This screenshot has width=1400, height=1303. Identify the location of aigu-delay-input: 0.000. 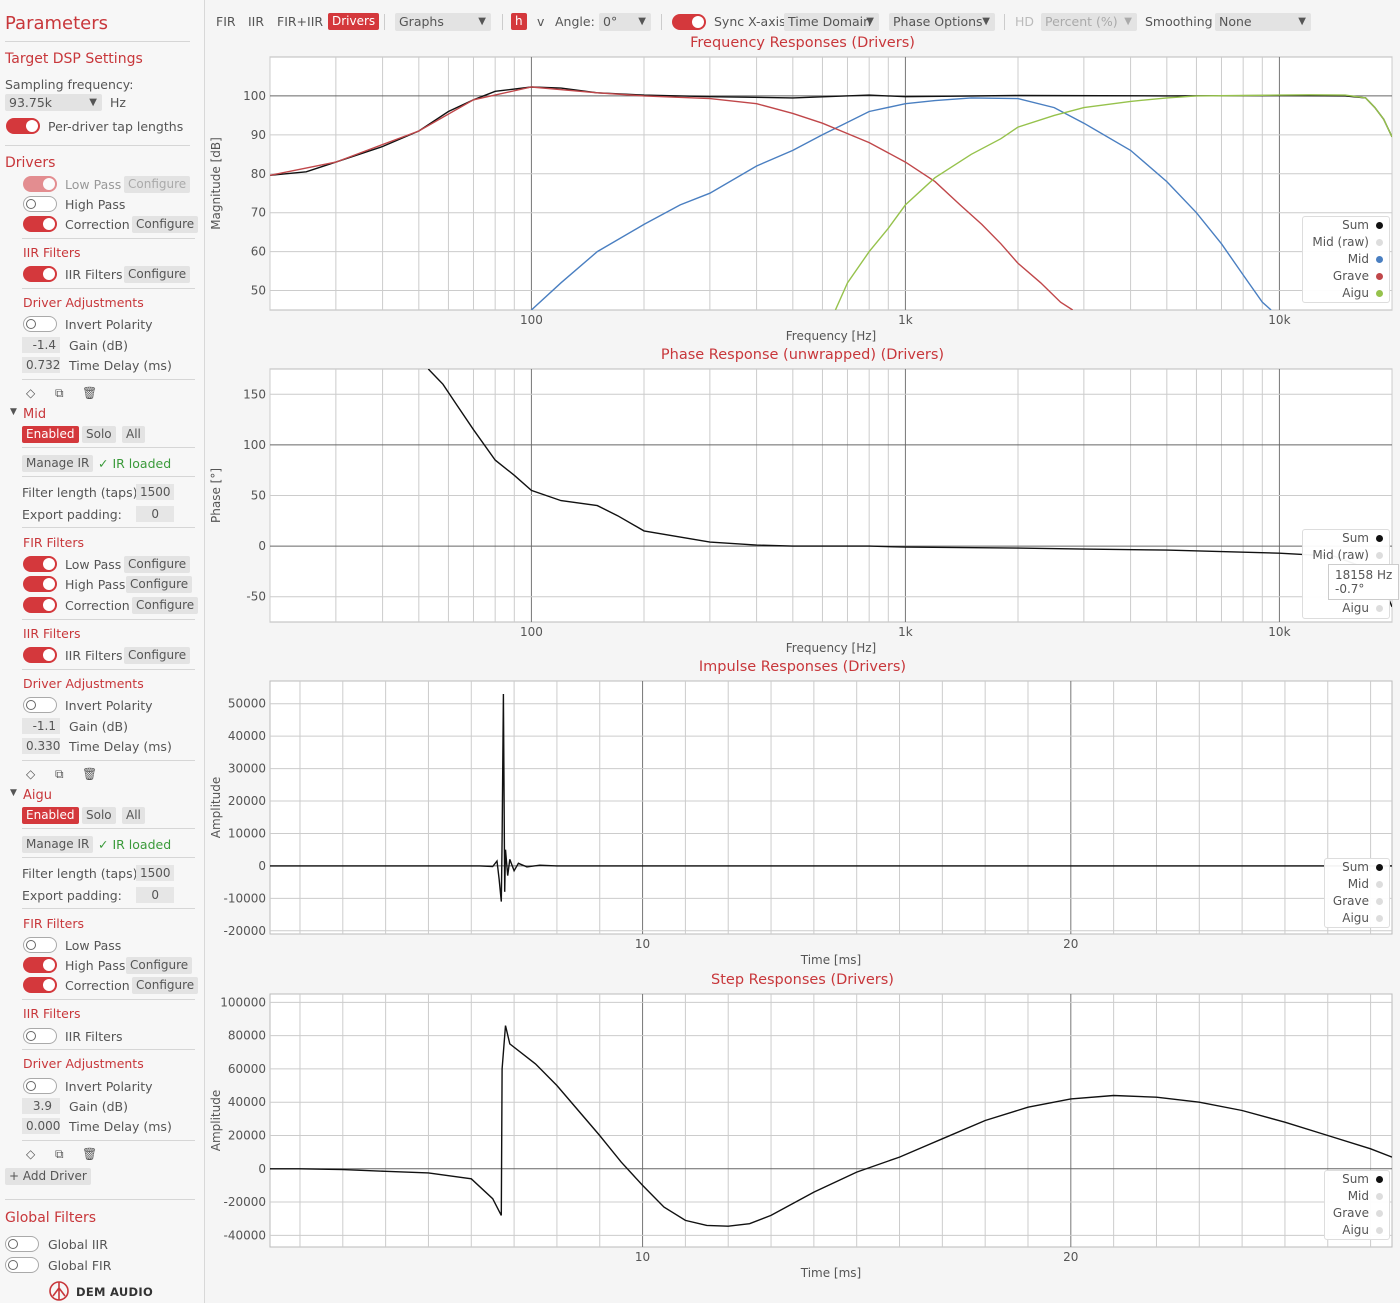
(41, 1126).